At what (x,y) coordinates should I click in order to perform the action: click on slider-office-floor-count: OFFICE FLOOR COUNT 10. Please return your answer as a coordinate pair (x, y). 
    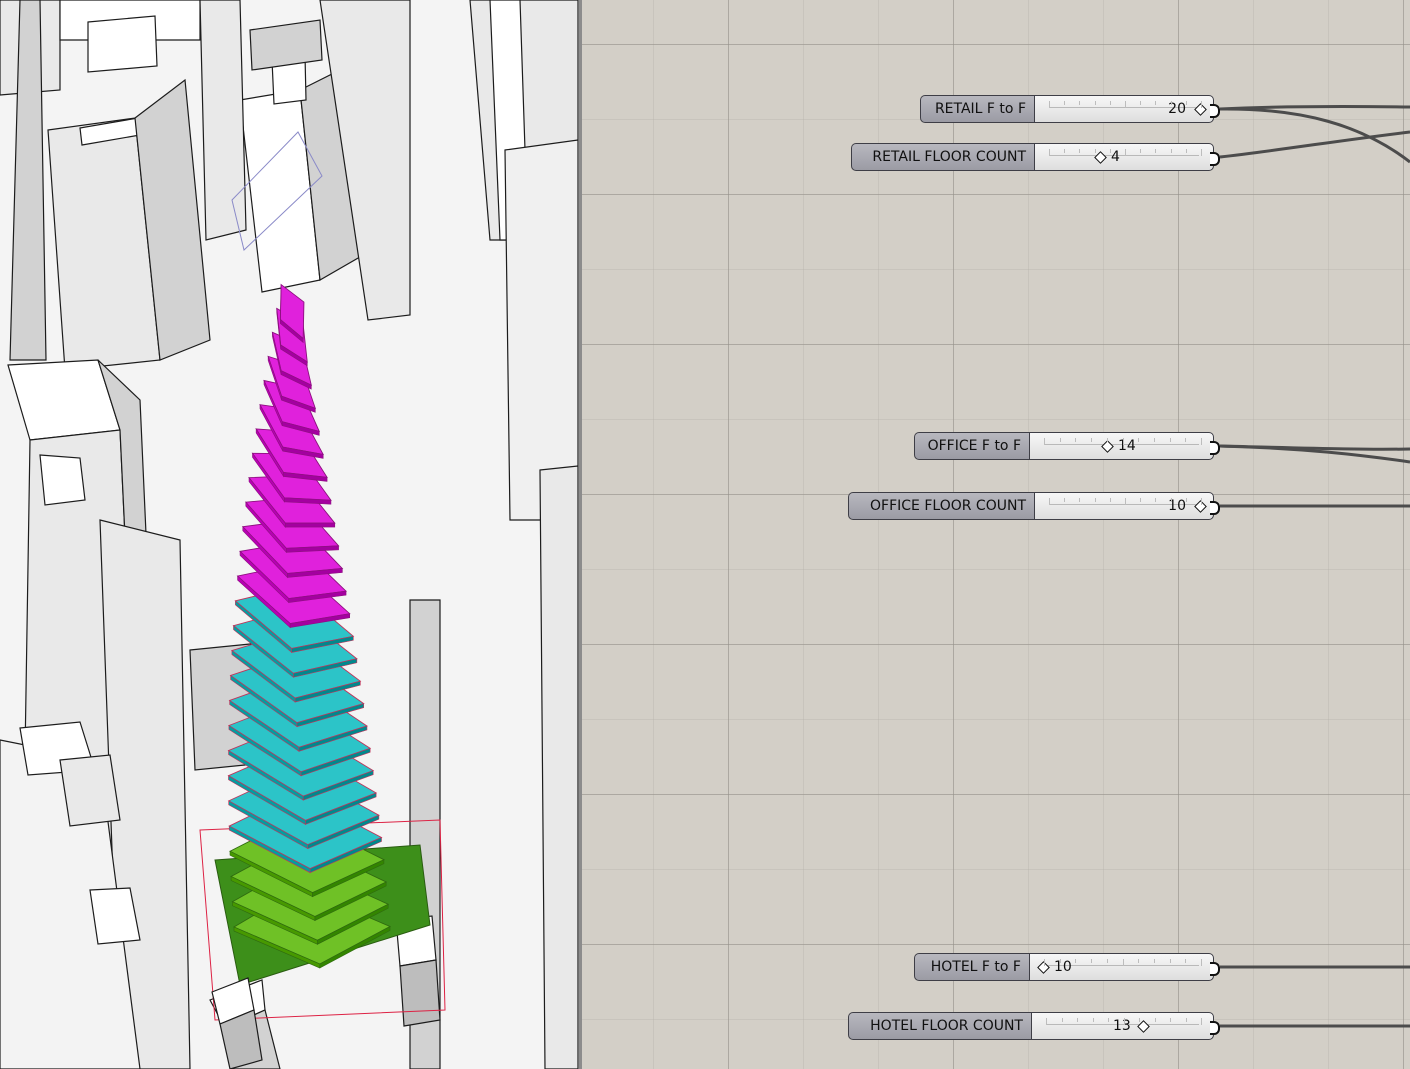
    Looking at the image, I should click on (1034, 506).